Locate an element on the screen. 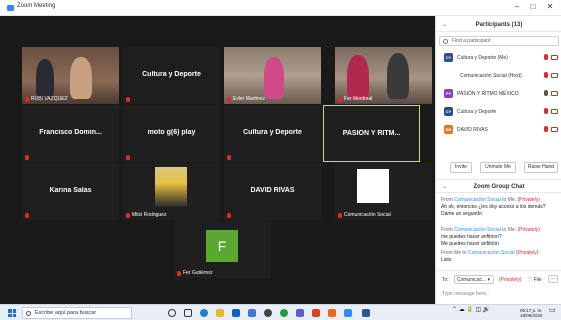  taskbar-clock: 09:17 p. m. 18/08/2020 is located at coordinates (531, 313).